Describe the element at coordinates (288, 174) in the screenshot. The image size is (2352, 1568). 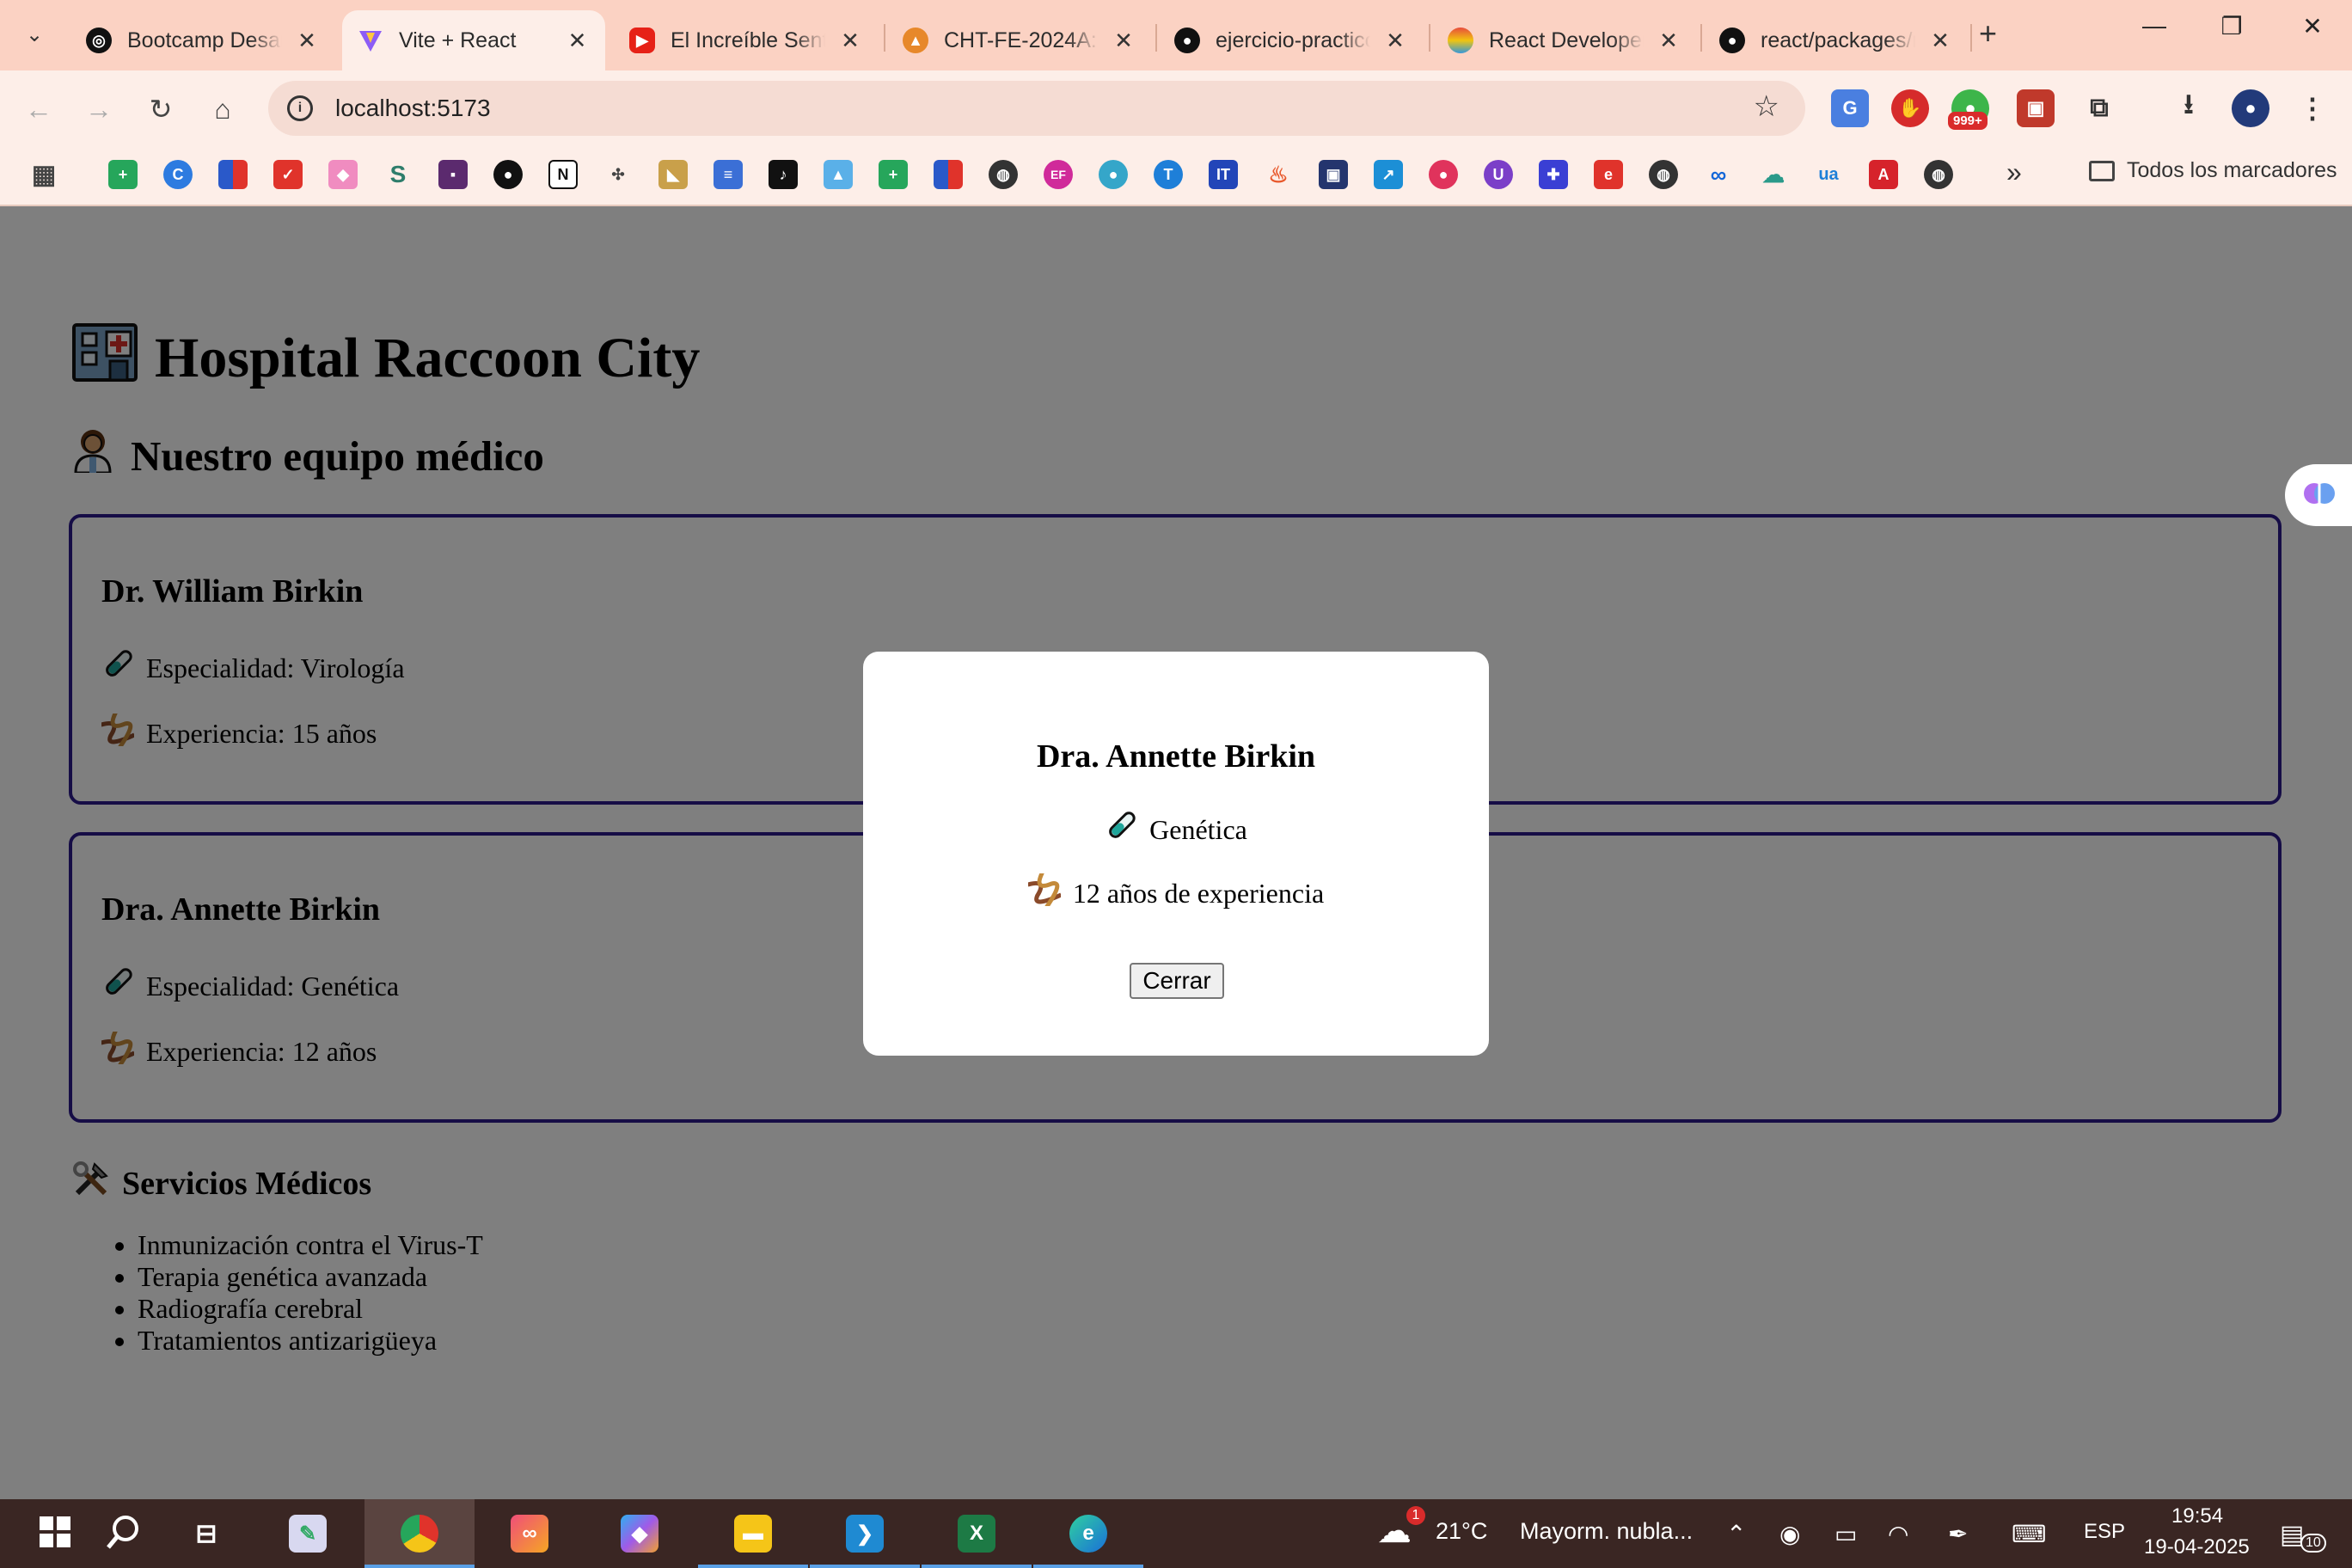
I see `bookmark-pocket-icon: ✓` at that location.